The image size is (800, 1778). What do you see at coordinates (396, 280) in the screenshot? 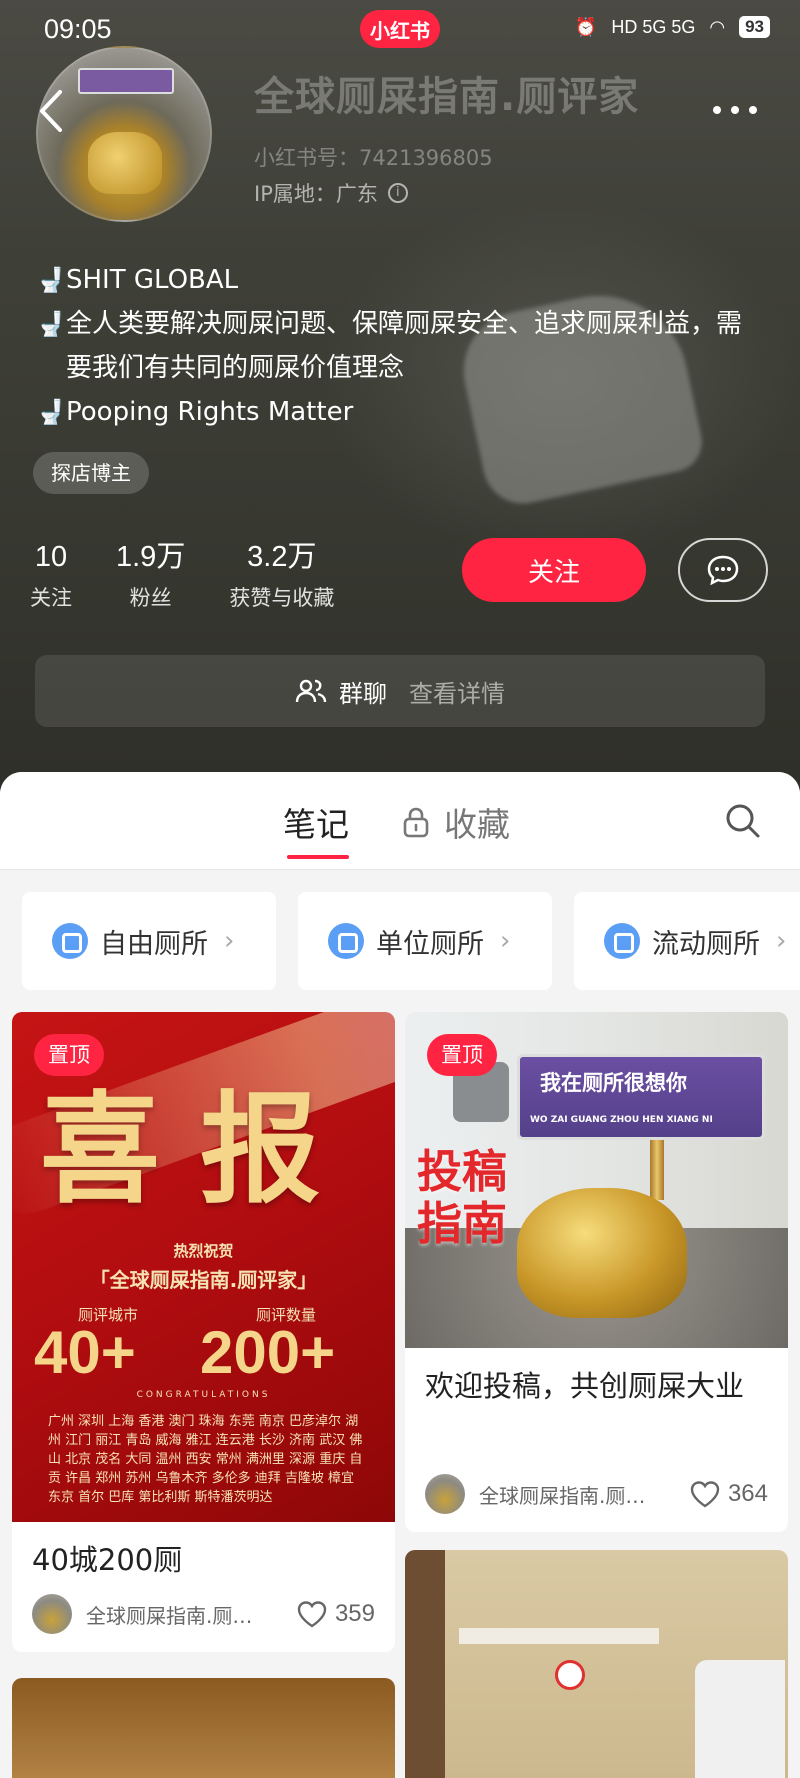
I see `bio-line: 🚽 SHIT GLOBAL` at bounding box center [396, 280].